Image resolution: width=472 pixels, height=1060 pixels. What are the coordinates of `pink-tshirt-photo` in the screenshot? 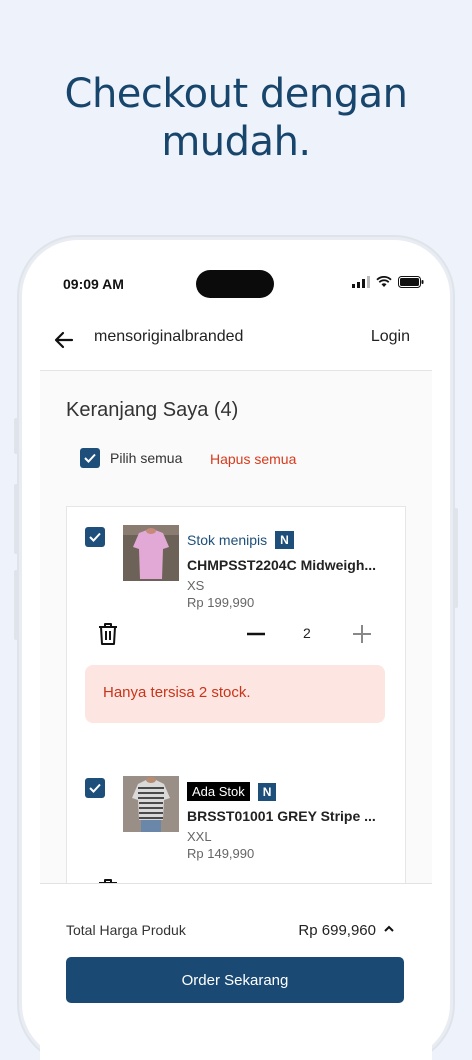 It's located at (151, 553).